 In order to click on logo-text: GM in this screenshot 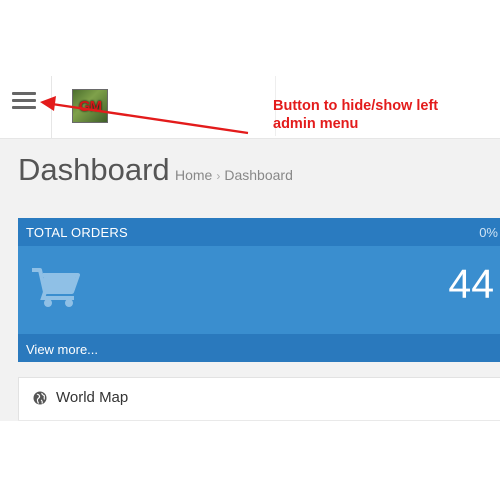, I will do `click(90, 106)`.